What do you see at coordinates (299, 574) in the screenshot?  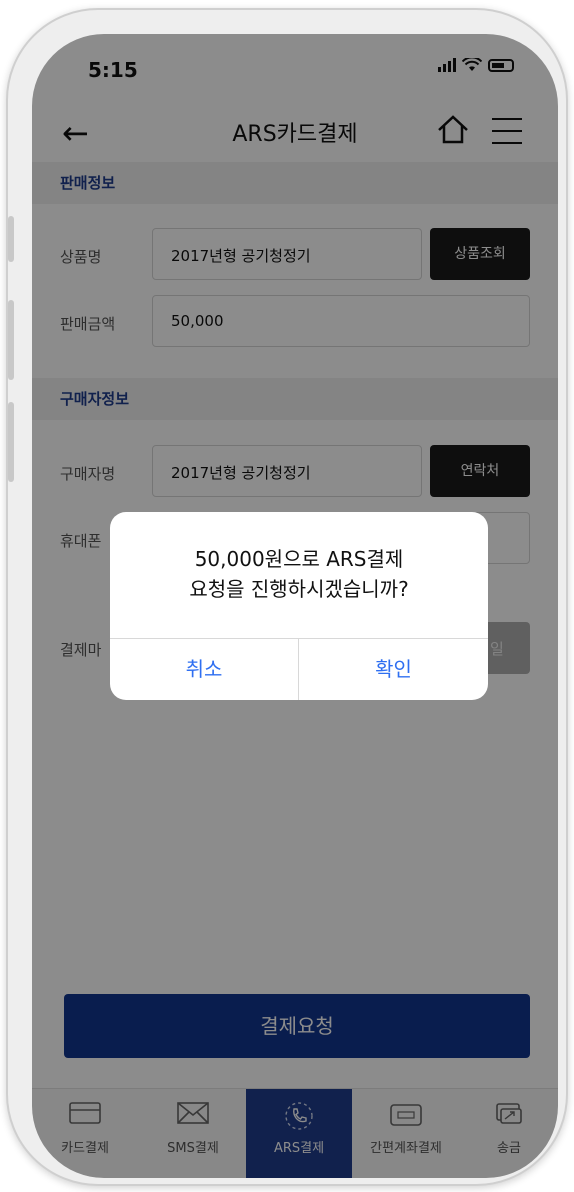 I see `dialog-message: 50,000원으로 ARS결제 요청을 진행하시겠습니까?` at bounding box center [299, 574].